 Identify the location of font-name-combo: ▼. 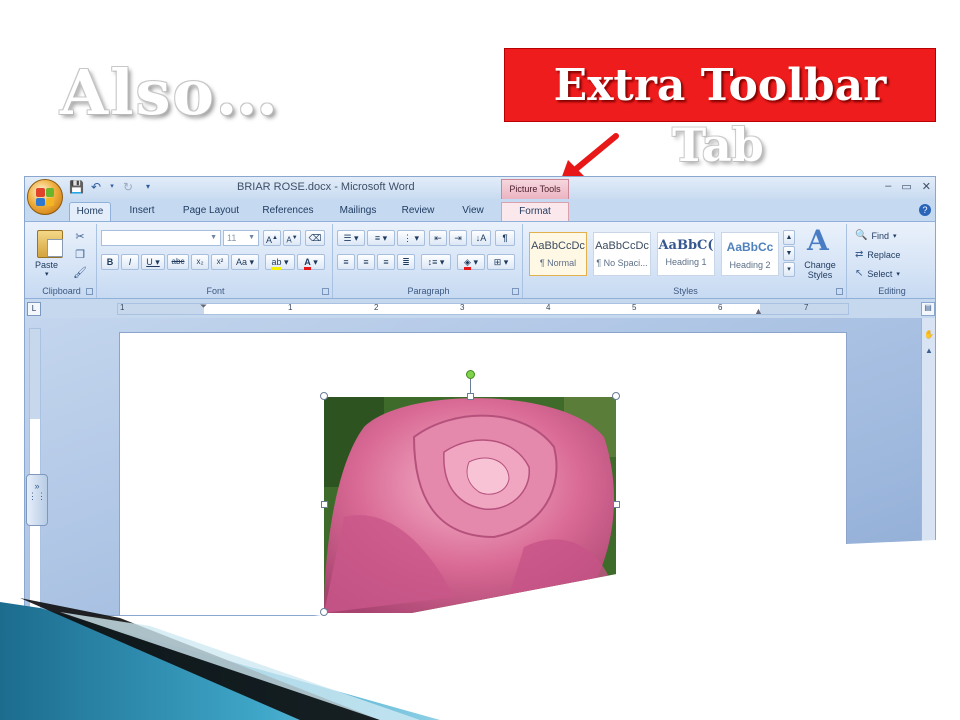
(161, 238).